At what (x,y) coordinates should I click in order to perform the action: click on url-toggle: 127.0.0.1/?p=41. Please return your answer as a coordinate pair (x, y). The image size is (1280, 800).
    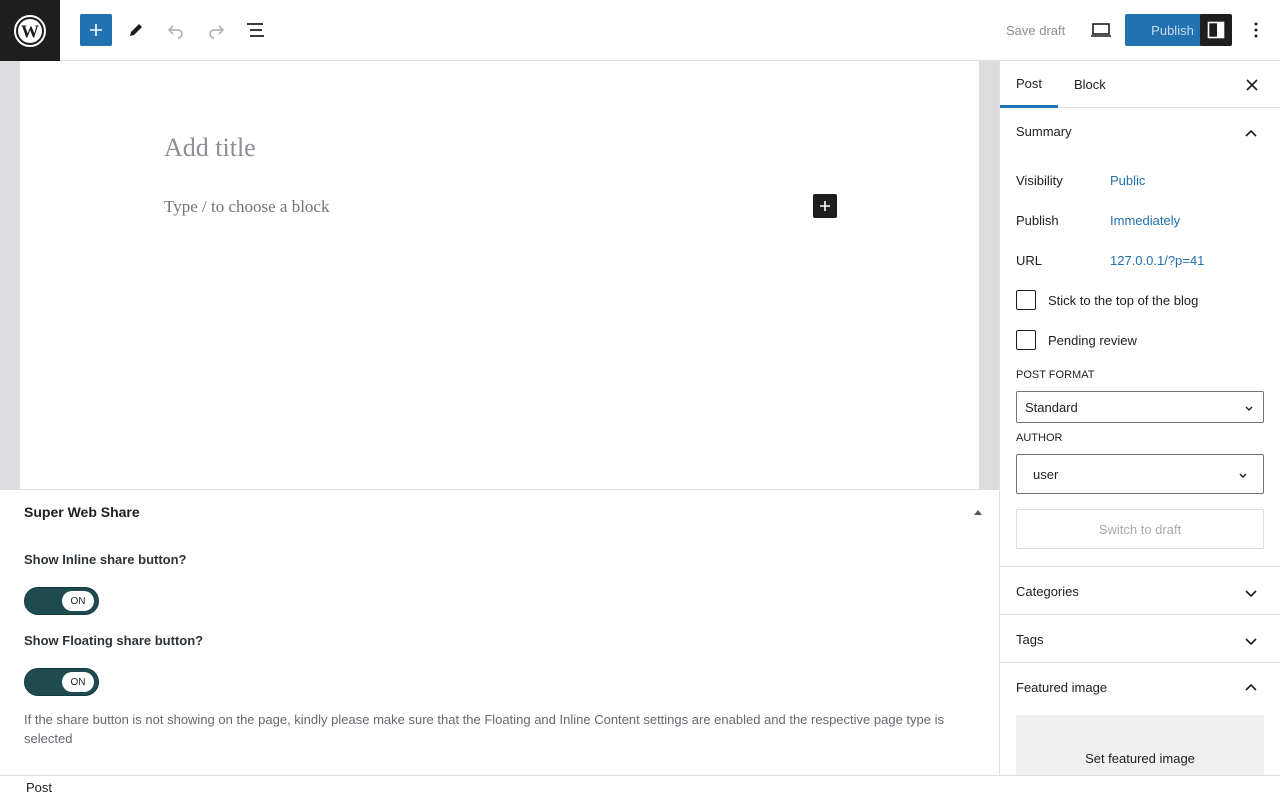
    Looking at the image, I should click on (1157, 260).